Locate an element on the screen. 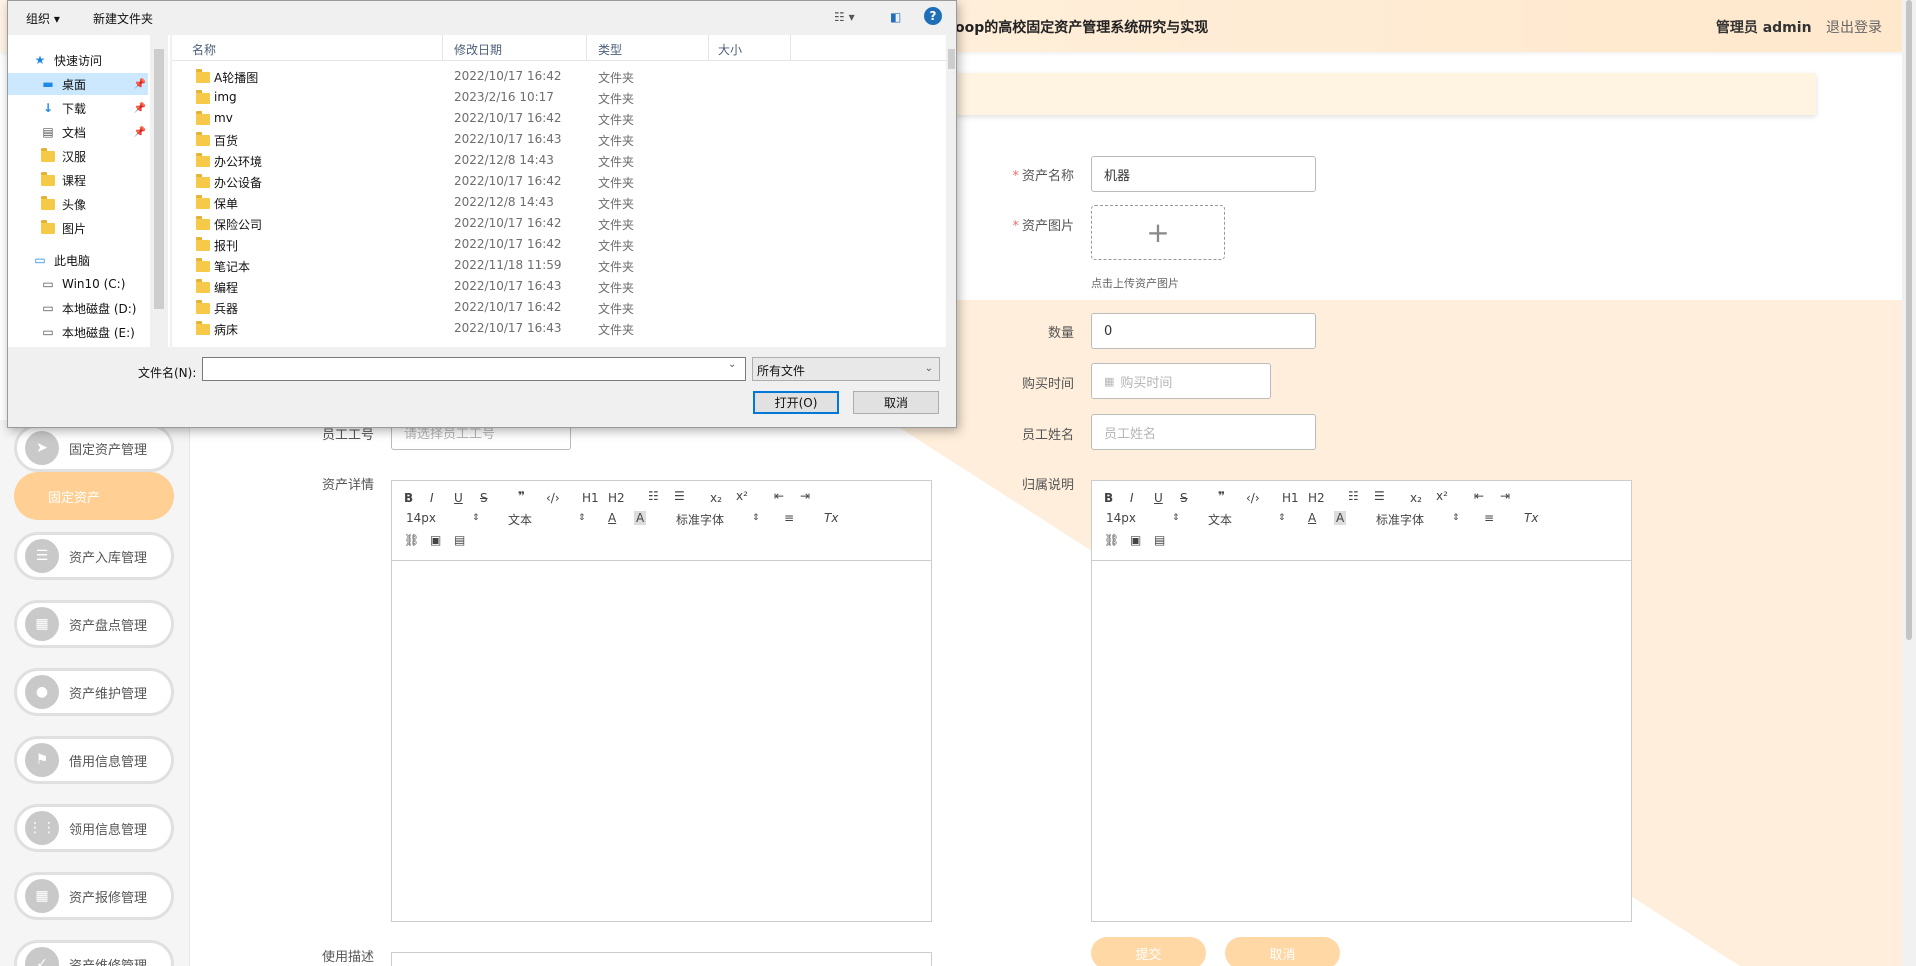 Image resolution: width=1916 pixels, height=966 pixels. nav-drive-e: ▭ 本地磁盘 (E:) is located at coordinates (78, 332).